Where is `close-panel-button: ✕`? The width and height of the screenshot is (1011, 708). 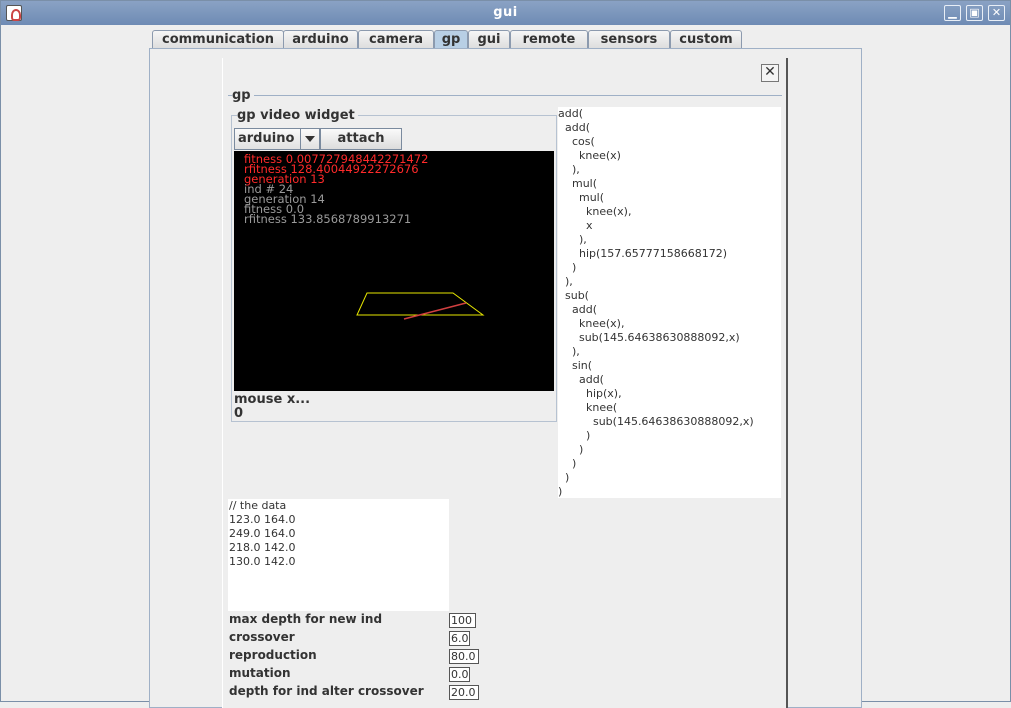
close-panel-button: ✕ is located at coordinates (770, 73).